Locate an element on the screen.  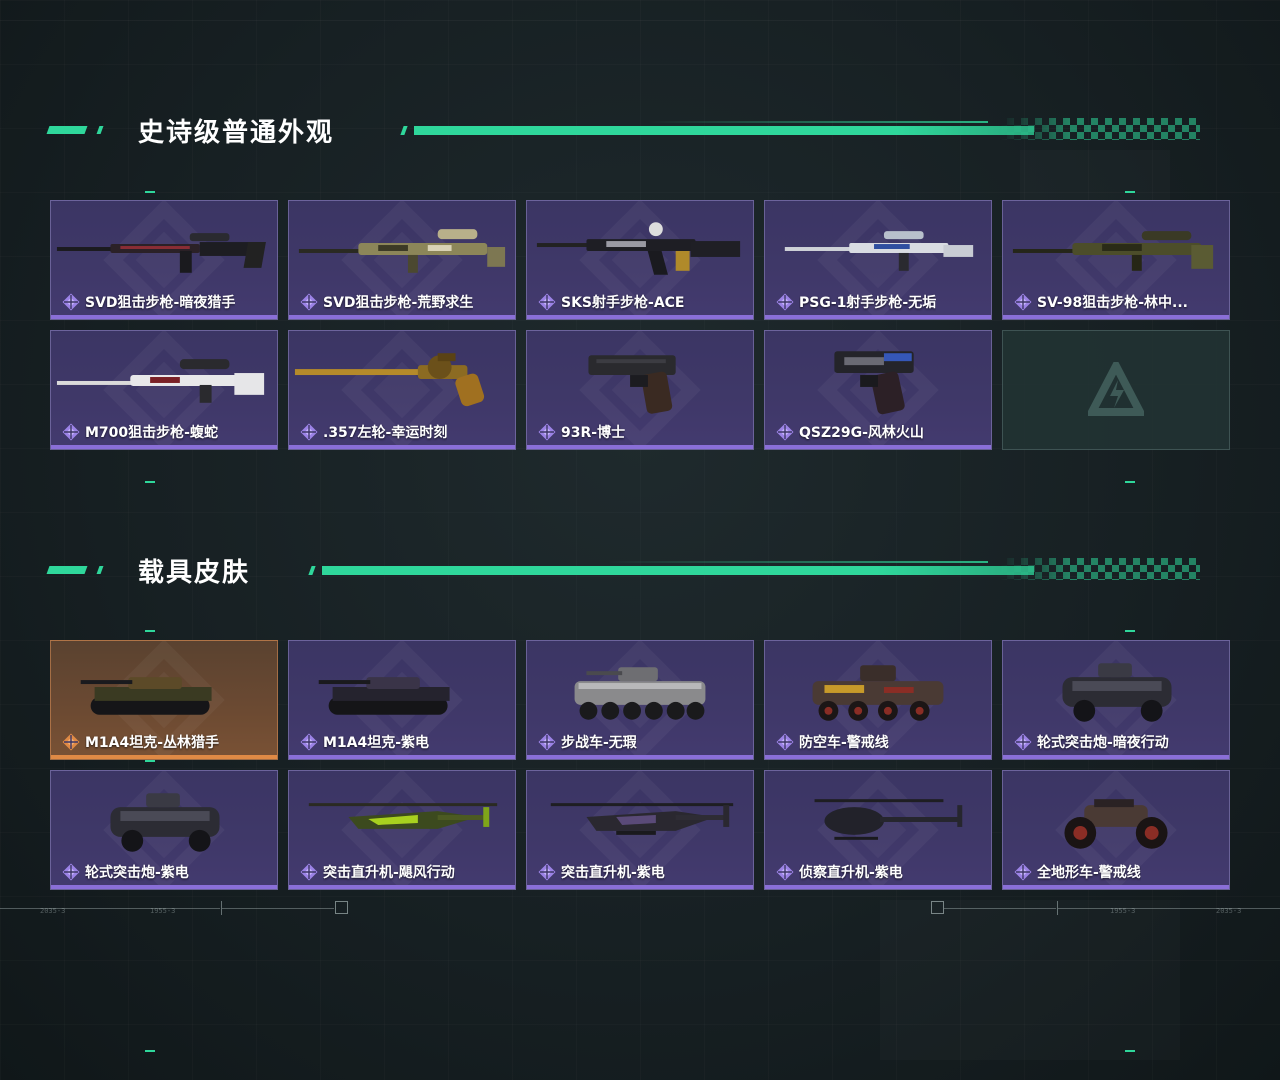
skin-card: SKS射手步枪-ACE is located at coordinates (640, 260).